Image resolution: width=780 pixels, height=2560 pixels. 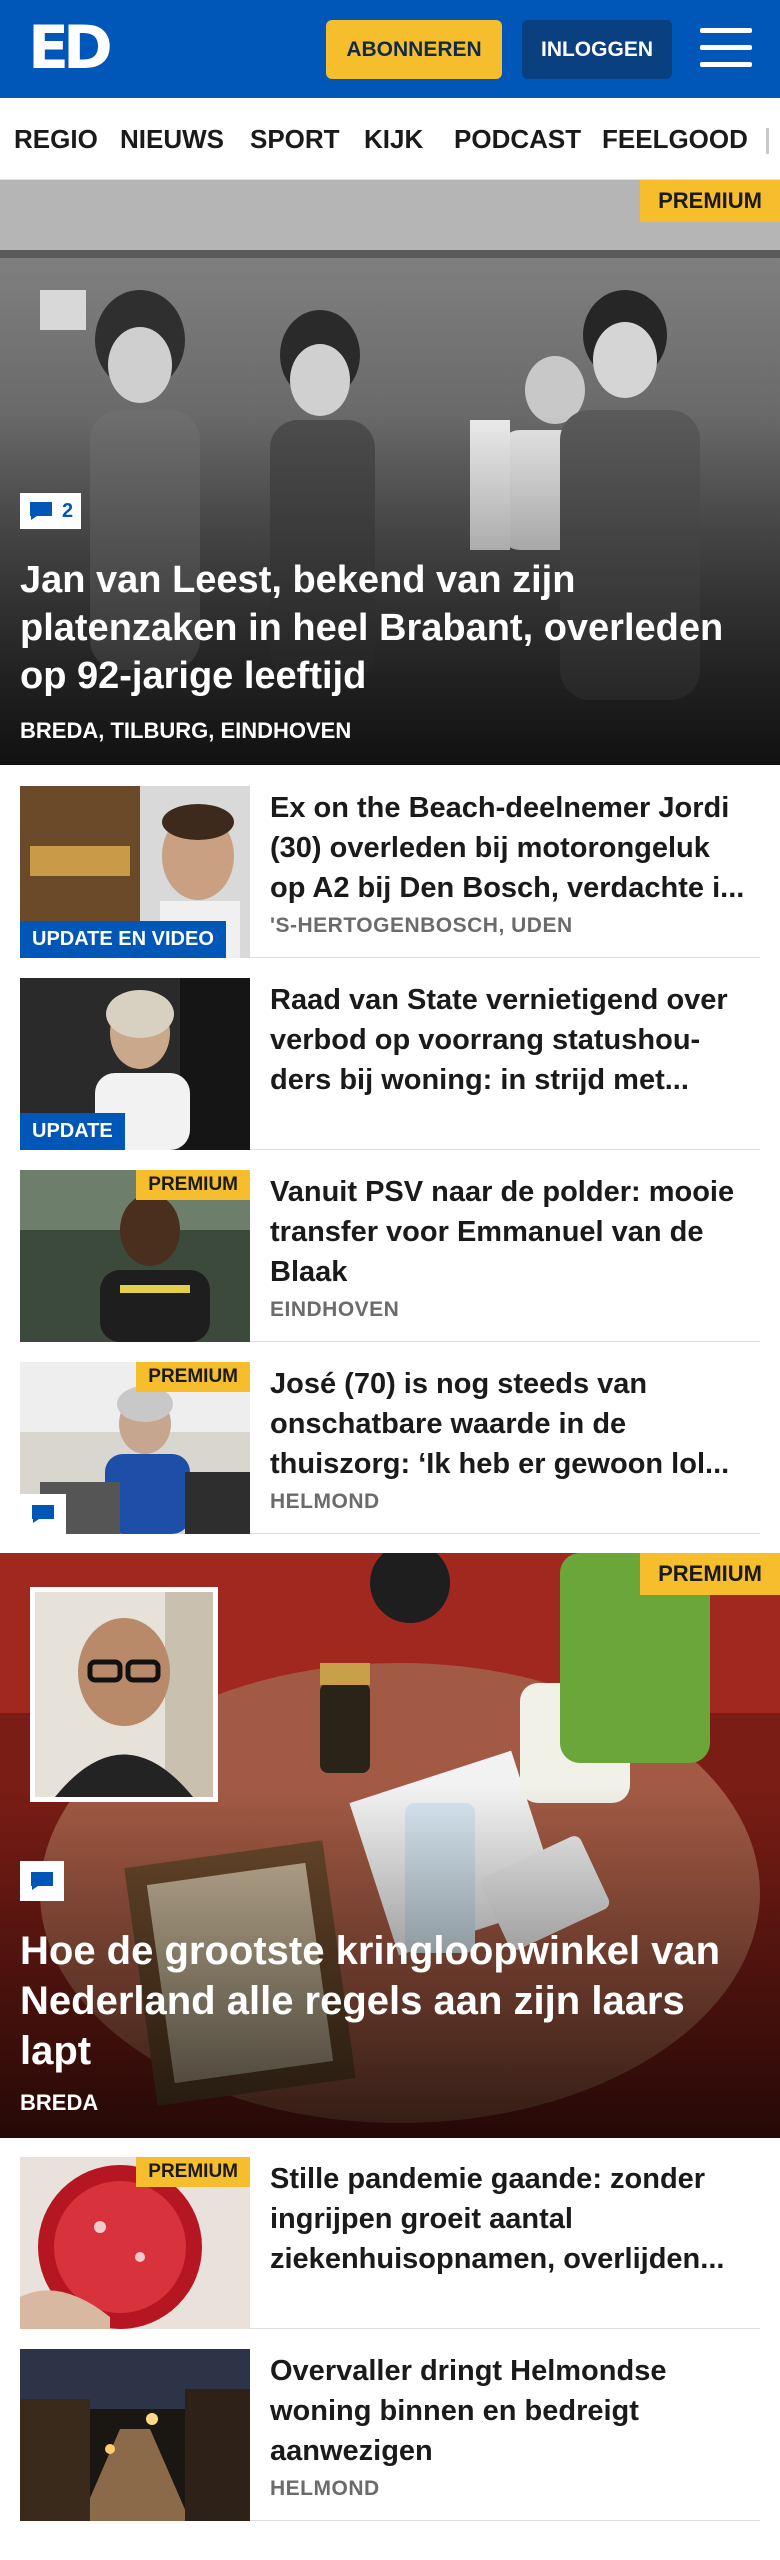 What do you see at coordinates (70, 48) in the screenshot?
I see `logo: ED` at bounding box center [70, 48].